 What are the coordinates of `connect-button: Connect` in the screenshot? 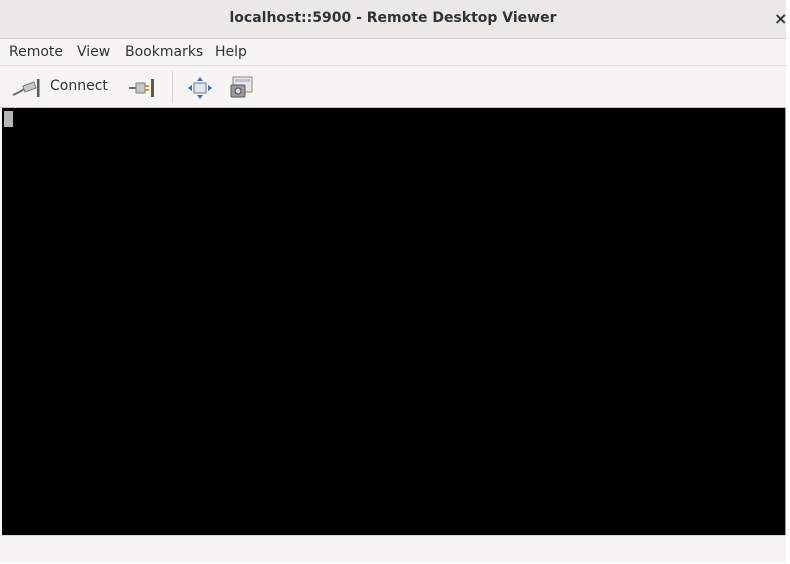 It's located at (60, 87).